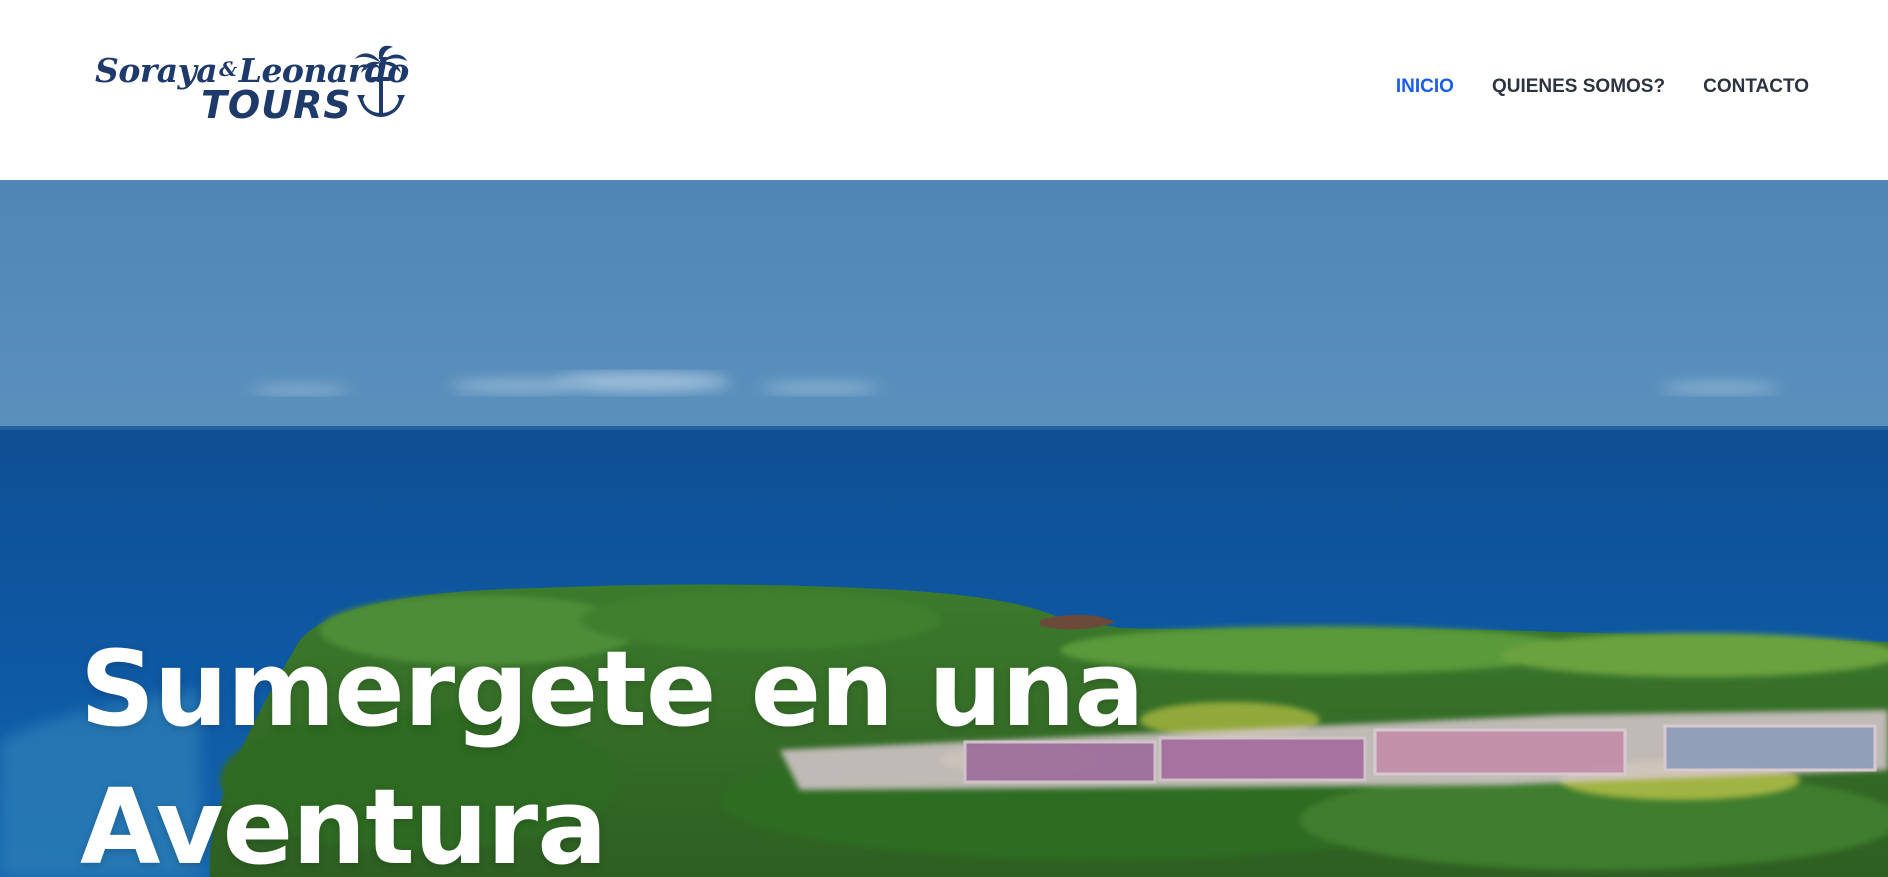  I want to click on logo-ampersand: &, so click(228, 69).